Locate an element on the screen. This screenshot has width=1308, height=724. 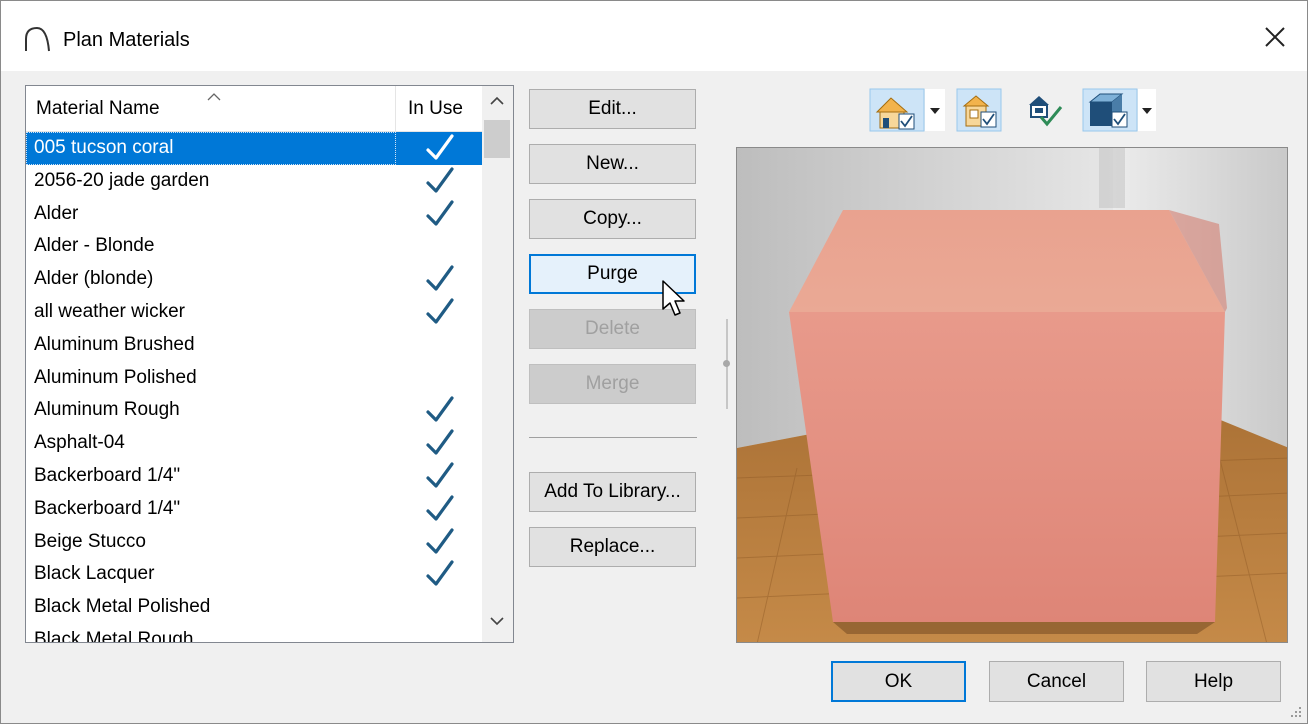
box-view-dropdown-icon is located at coordinates (1120, 112).